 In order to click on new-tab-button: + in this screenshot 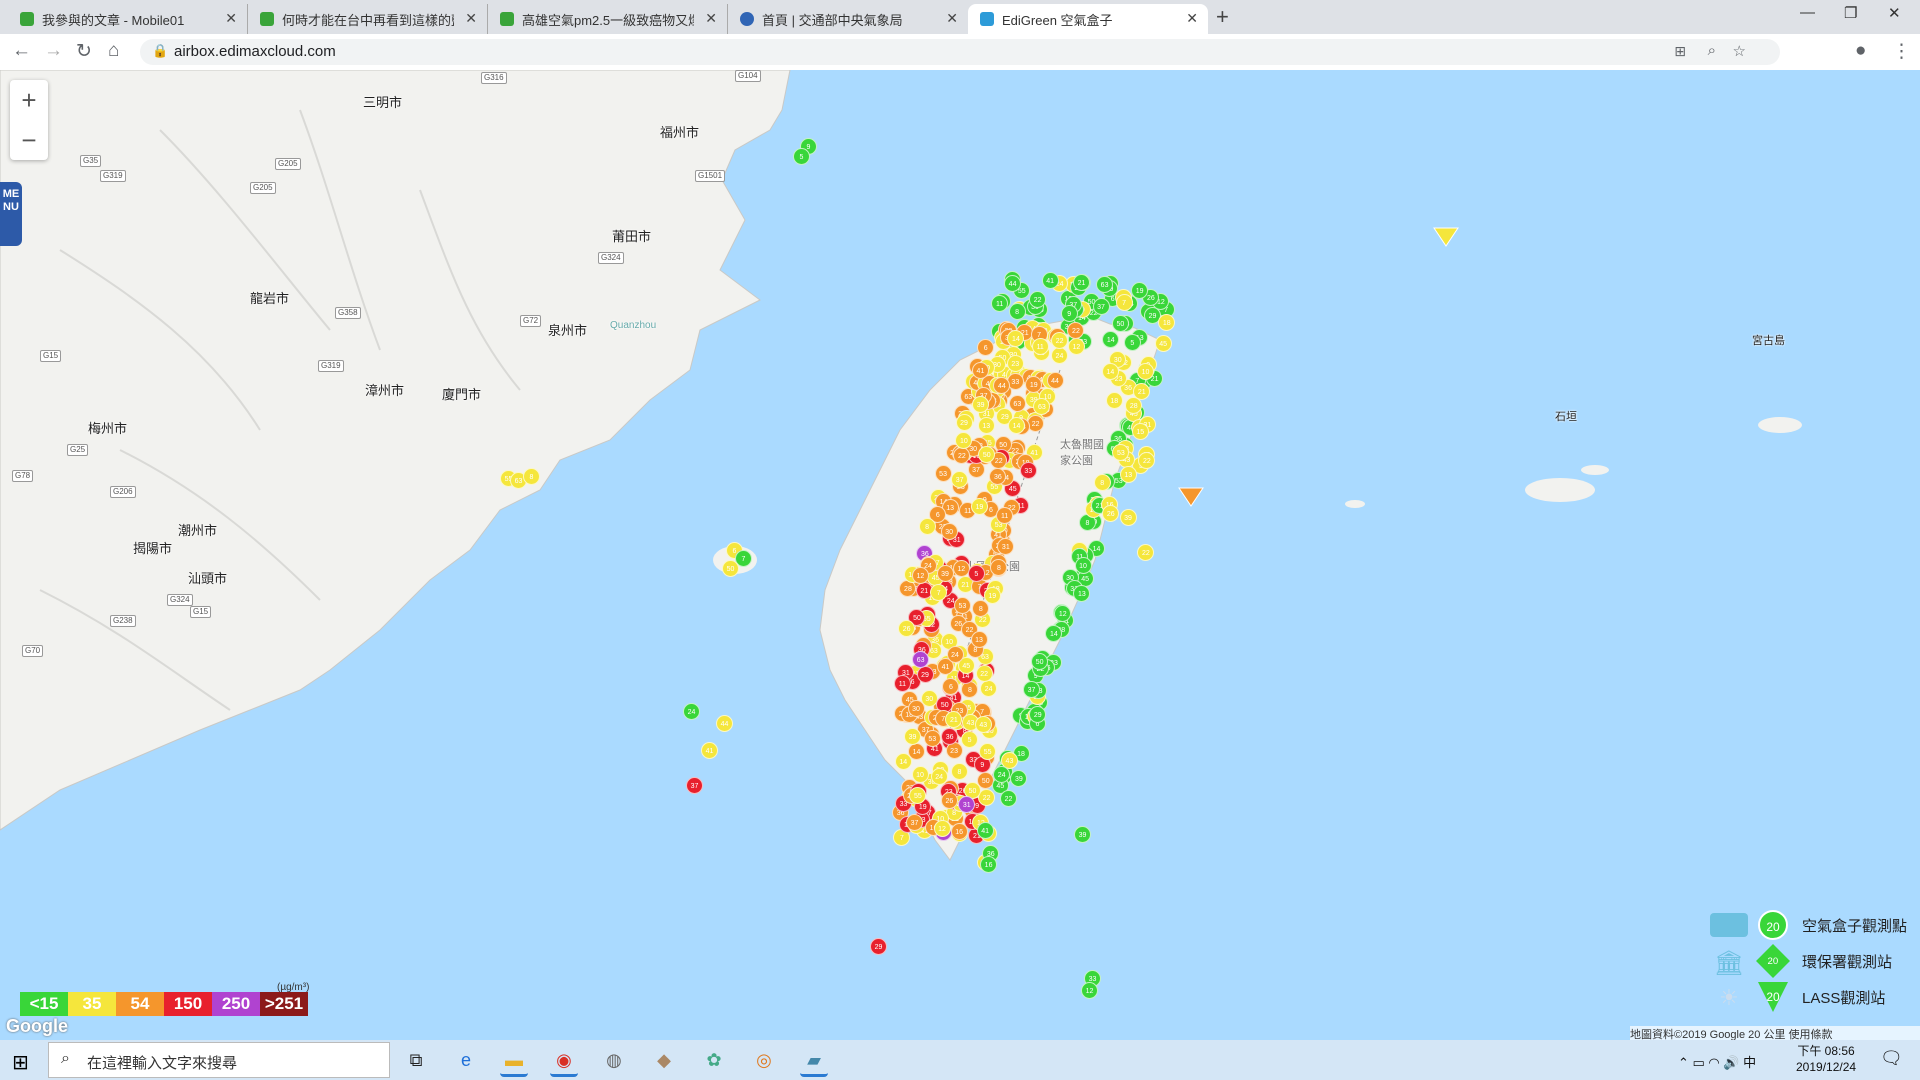, I will do `click(1222, 17)`.